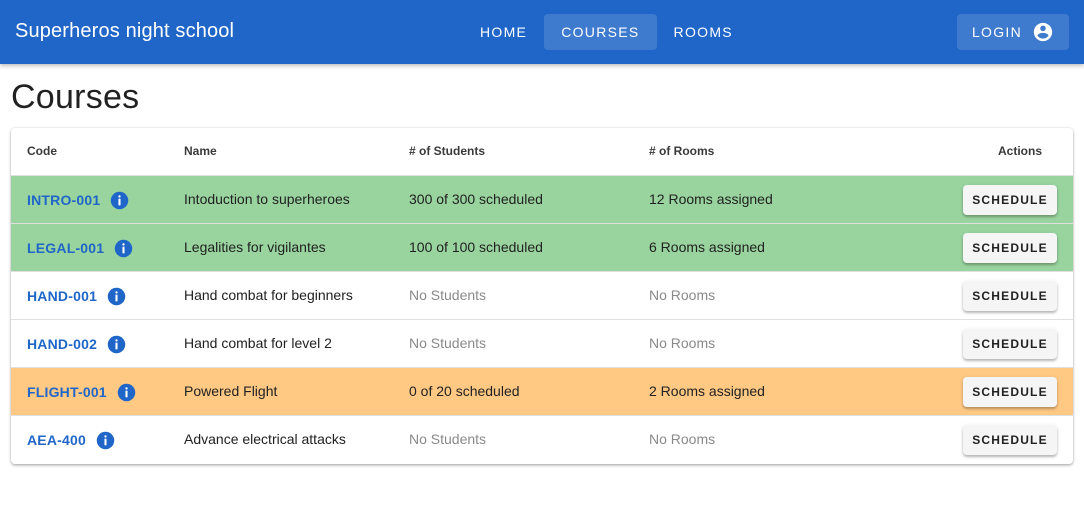 The width and height of the screenshot is (1084, 530). I want to click on login-button: LOGIN, so click(1013, 32).